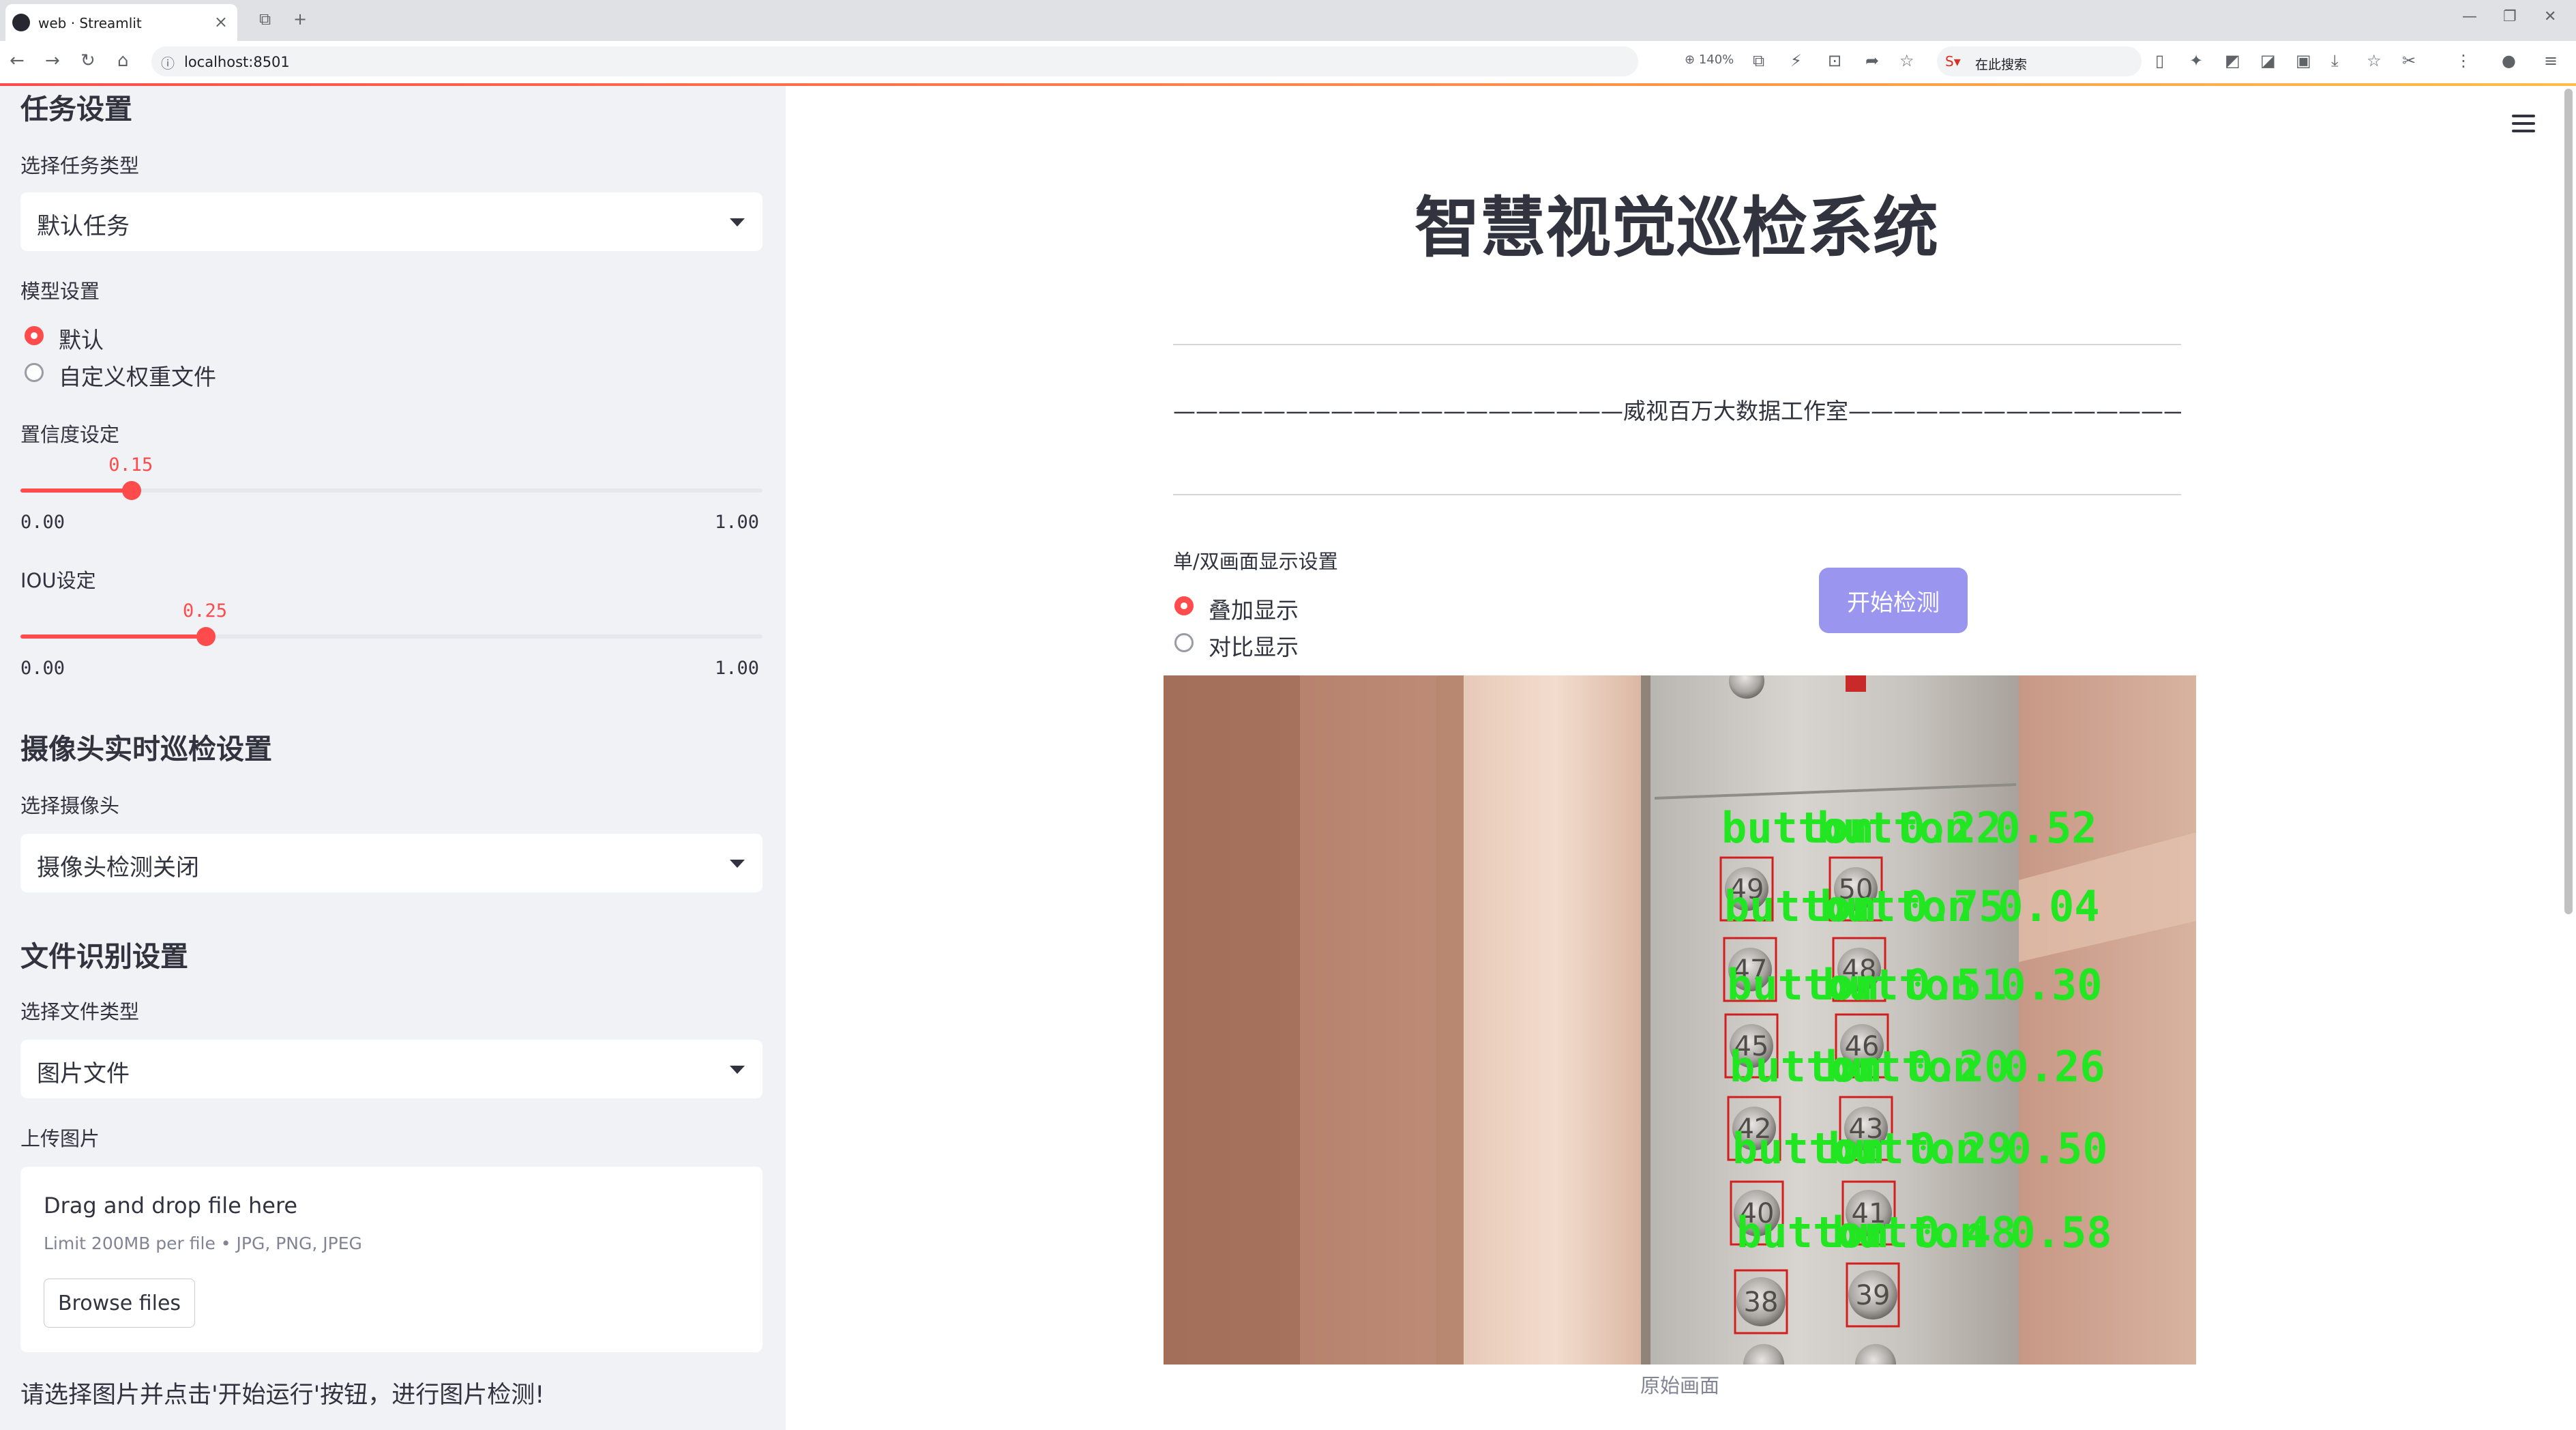  I want to click on task-settings-heading: 任务设置, so click(76, 110).